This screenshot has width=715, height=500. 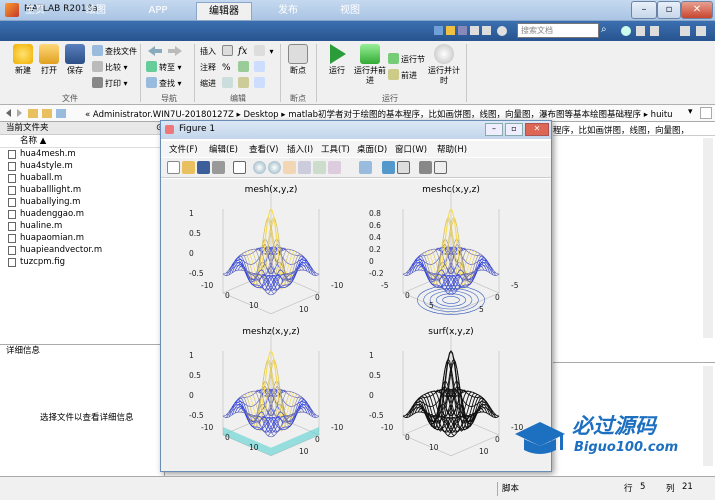 What do you see at coordinates (82, 141) in the screenshot?
I see `name-column-header: 名称 ▲` at bounding box center [82, 141].